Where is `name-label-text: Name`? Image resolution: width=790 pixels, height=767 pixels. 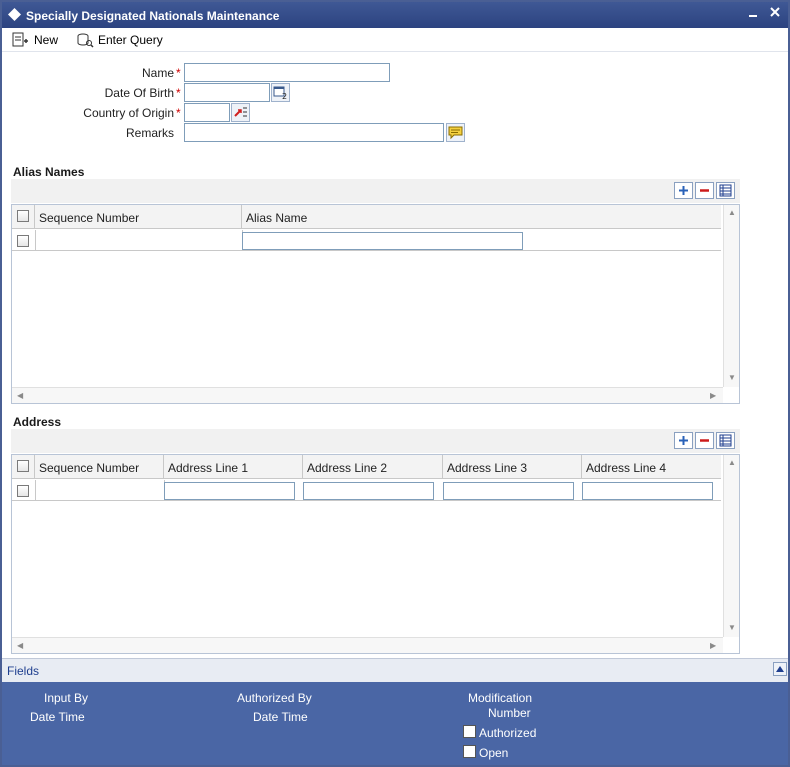
name-label-text: Name is located at coordinates (157, 73).